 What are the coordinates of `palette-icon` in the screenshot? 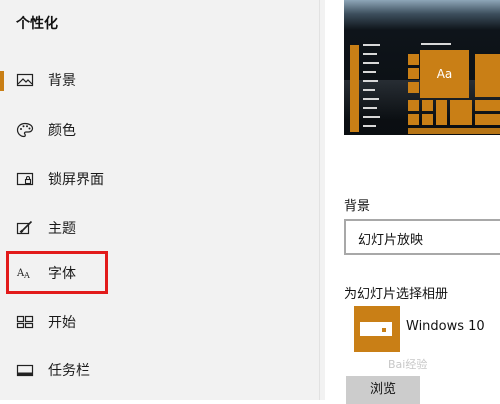 It's located at (25, 130).